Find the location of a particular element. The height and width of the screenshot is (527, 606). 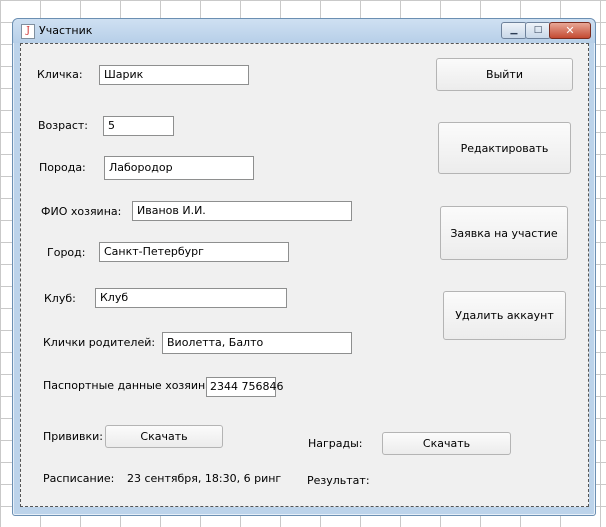

result-label: Результат: is located at coordinates (338, 480).